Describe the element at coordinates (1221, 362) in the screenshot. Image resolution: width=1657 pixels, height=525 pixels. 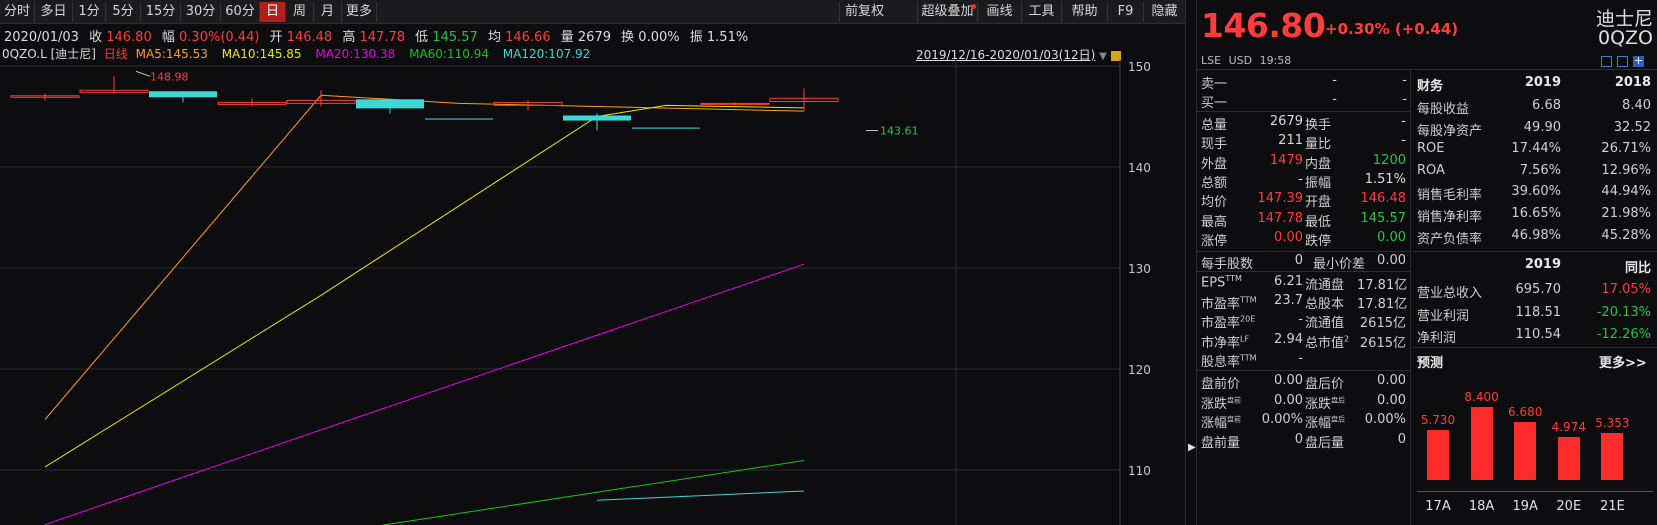
I see `valuation-name: 股息率` at that location.